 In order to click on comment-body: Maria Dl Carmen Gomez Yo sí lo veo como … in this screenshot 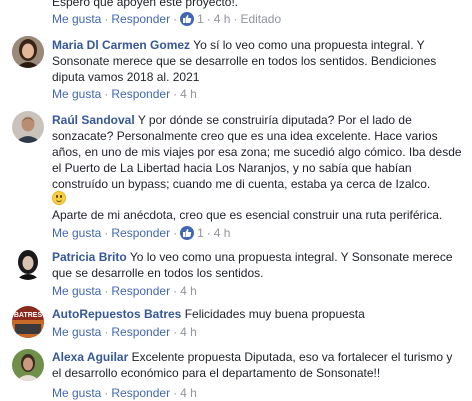, I will do `click(257, 61)`.